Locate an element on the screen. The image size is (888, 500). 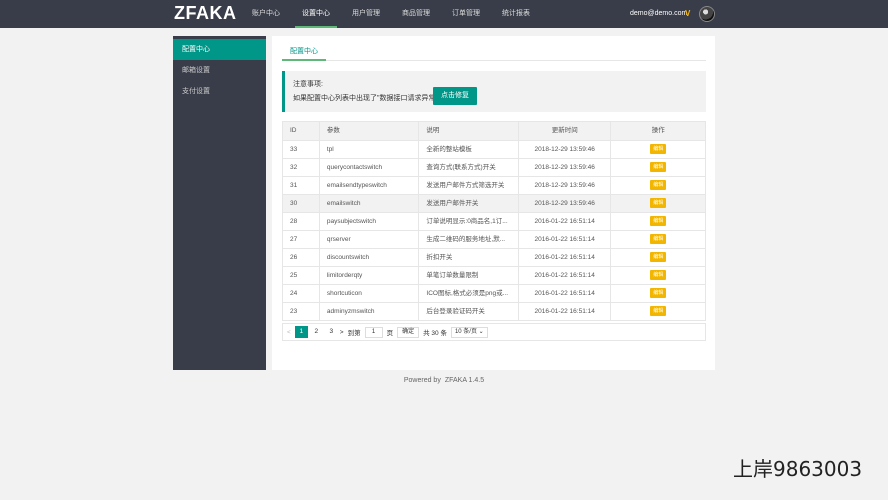
cell-id: 25 is located at coordinates (294, 275).